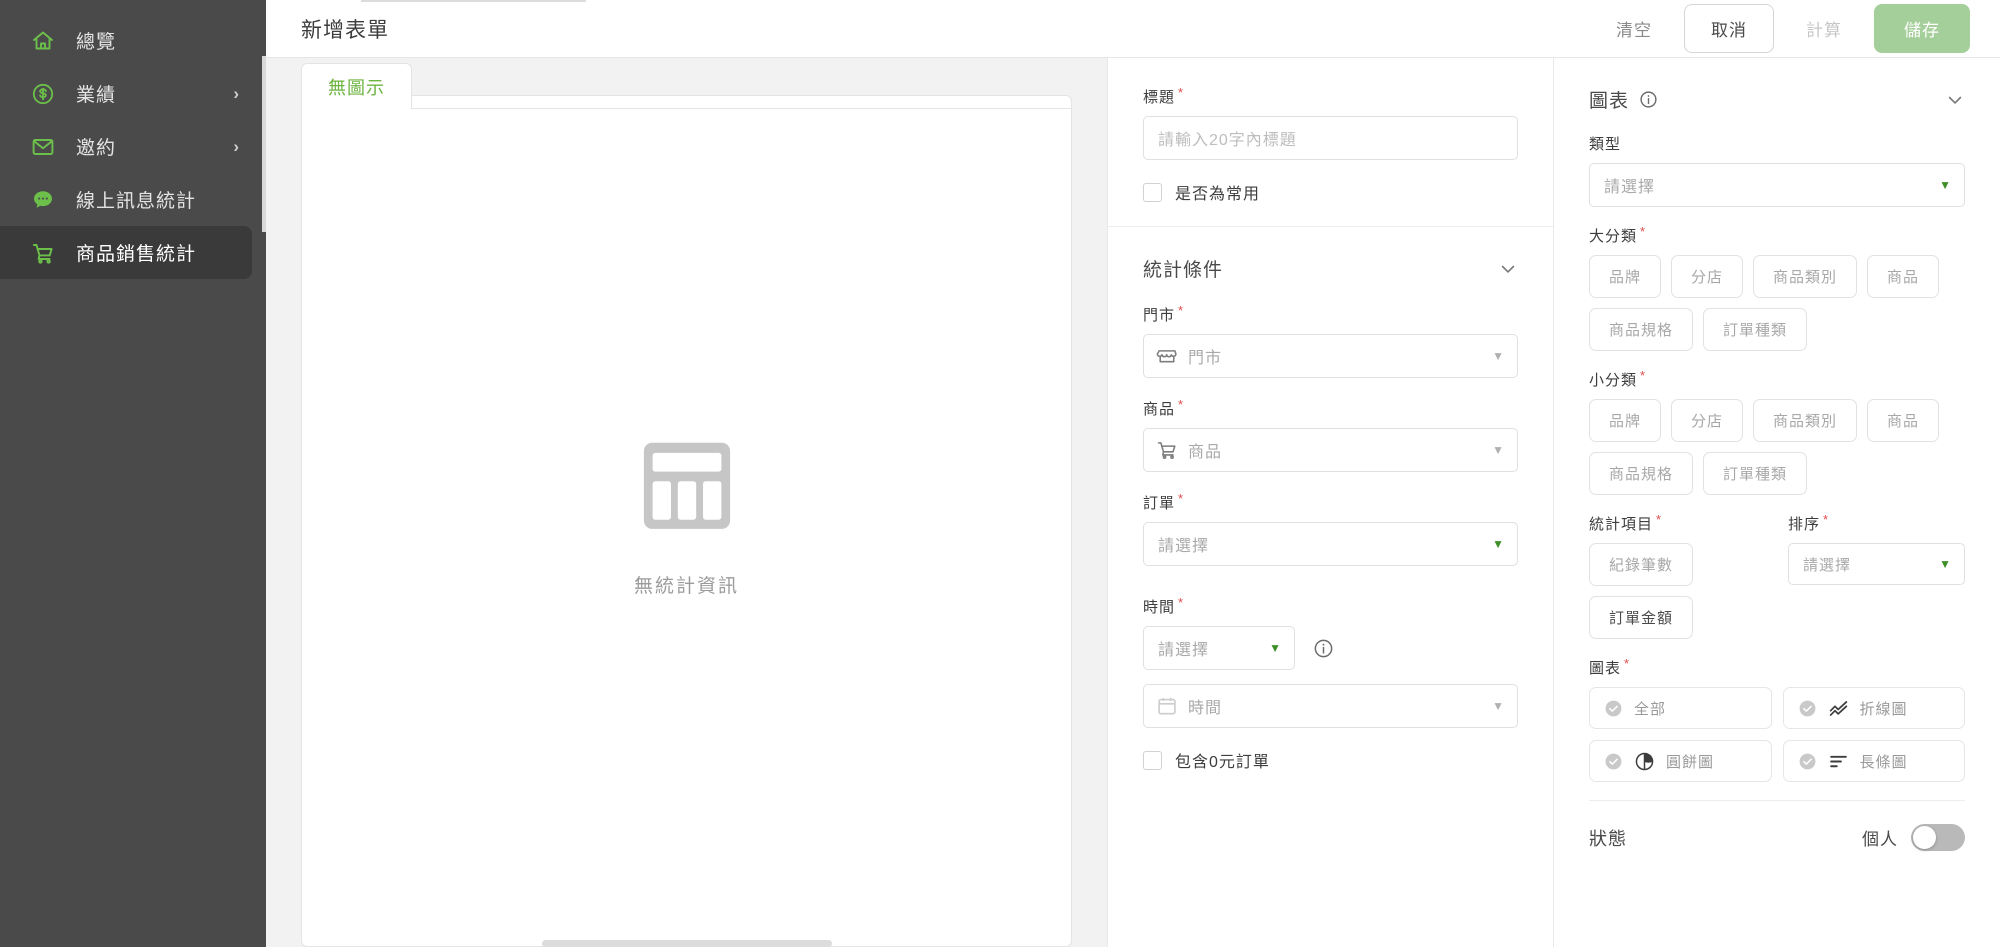 The width and height of the screenshot is (2000, 947). I want to click on calculate-button: 計算, so click(1824, 28).